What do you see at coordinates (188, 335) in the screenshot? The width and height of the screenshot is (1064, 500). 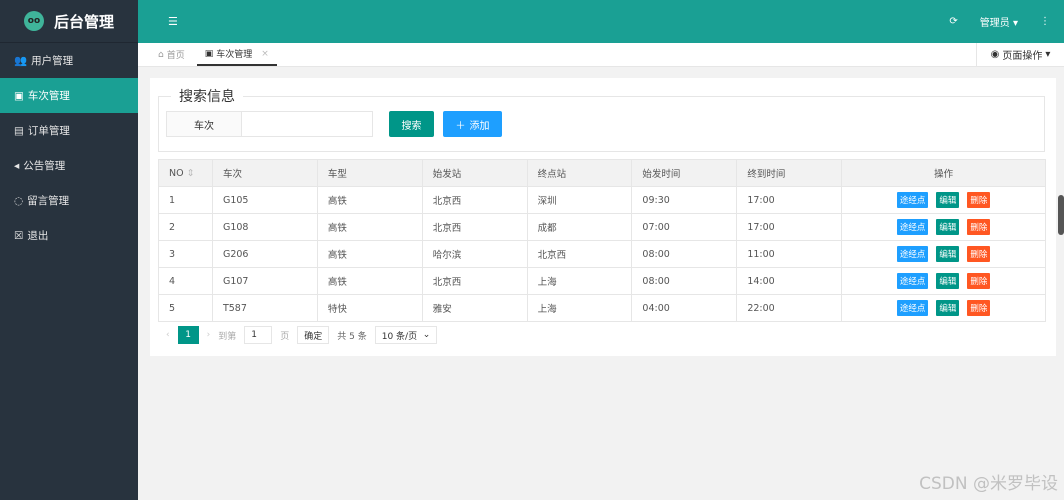 I see `page-1: 1` at bounding box center [188, 335].